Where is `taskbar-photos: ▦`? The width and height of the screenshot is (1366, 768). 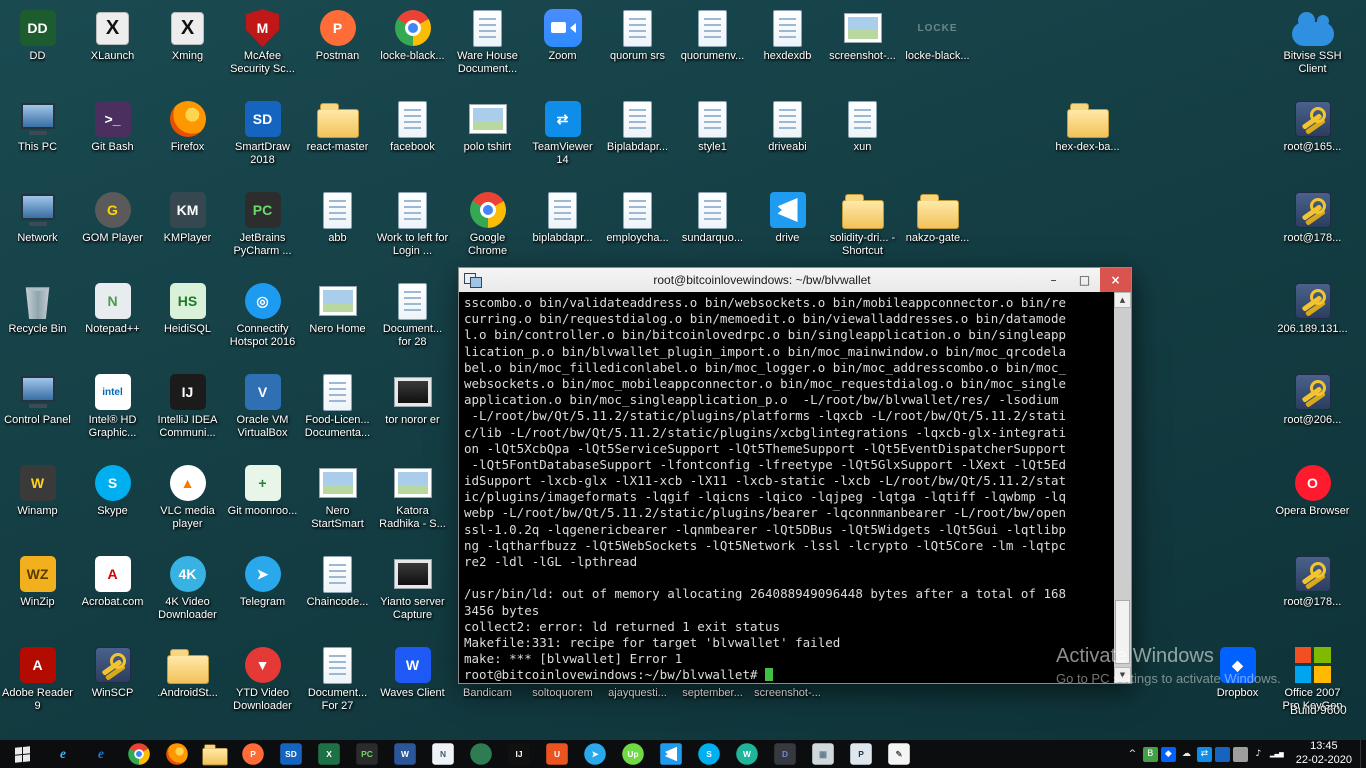 taskbar-photos: ▦ is located at coordinates (823, 754).